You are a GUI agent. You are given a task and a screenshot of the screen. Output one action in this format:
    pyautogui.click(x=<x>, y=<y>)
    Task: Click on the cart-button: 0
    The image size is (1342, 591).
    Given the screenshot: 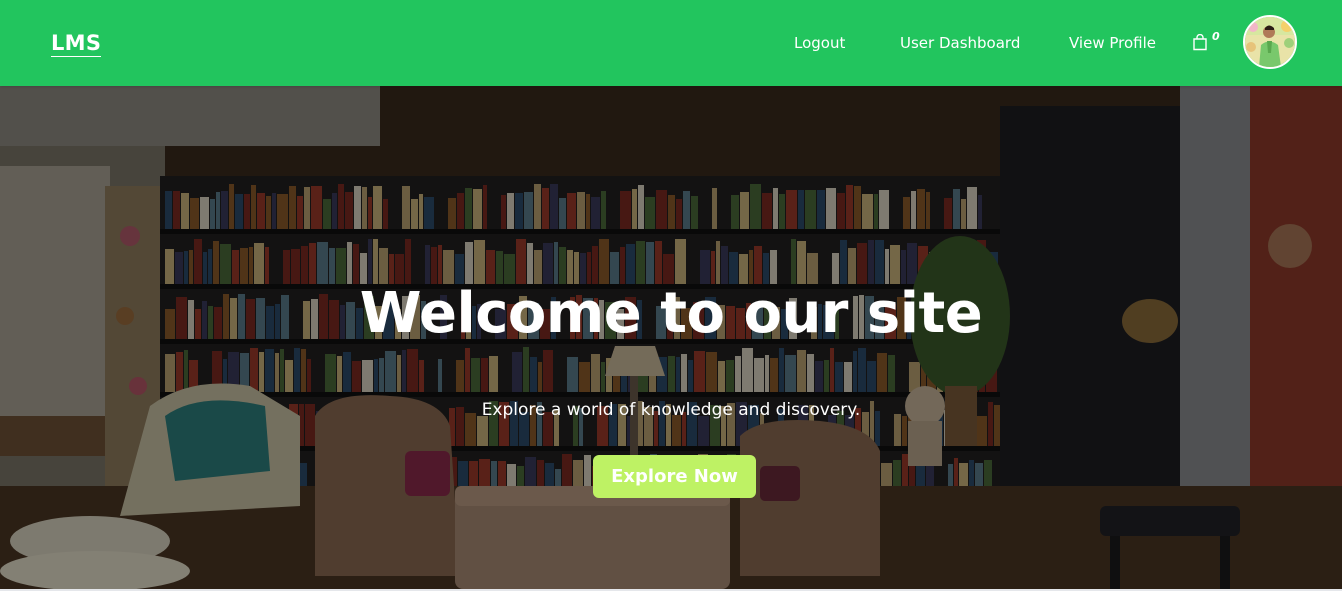 What is the action you would take?
    pyautogui.click(x=1208, y=42)
    